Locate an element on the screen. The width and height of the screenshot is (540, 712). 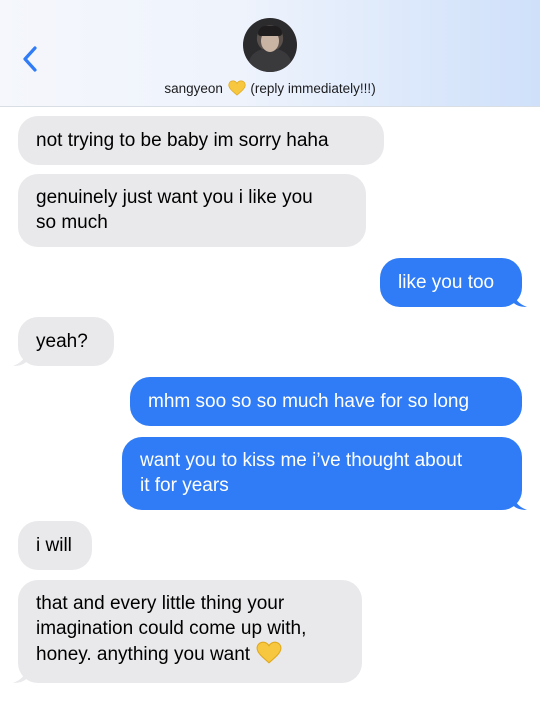
message-text: yeah? is located at coordinates (62, 341).